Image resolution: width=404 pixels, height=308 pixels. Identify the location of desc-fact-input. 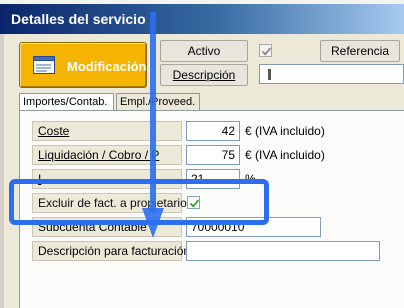
(283, 251).